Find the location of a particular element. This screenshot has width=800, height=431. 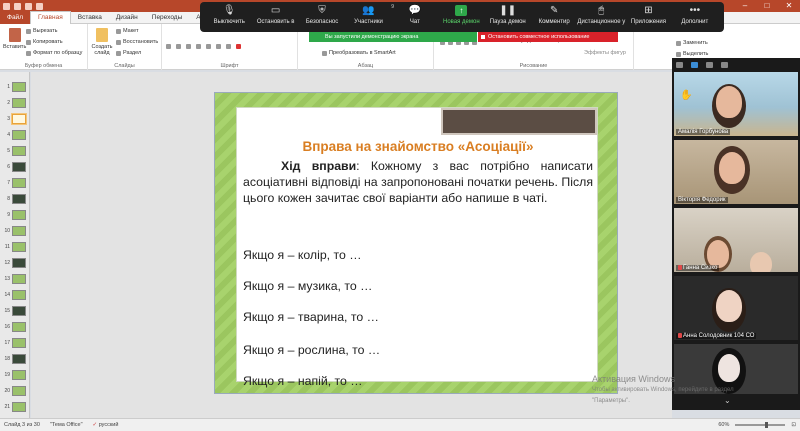

remote-control-button: 🖱 Дистанционное у is located at coordinates (601, 13).